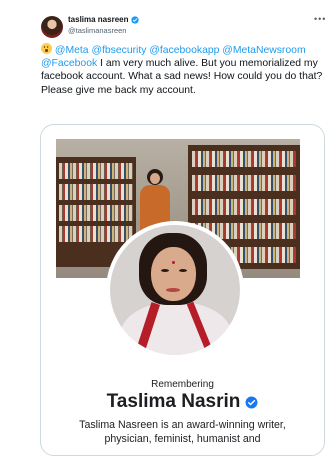  What do you see at coordinates (184, 50) in the screenshot?
I see `mention-link: @facebookapp` at bounding box center [184, 50].